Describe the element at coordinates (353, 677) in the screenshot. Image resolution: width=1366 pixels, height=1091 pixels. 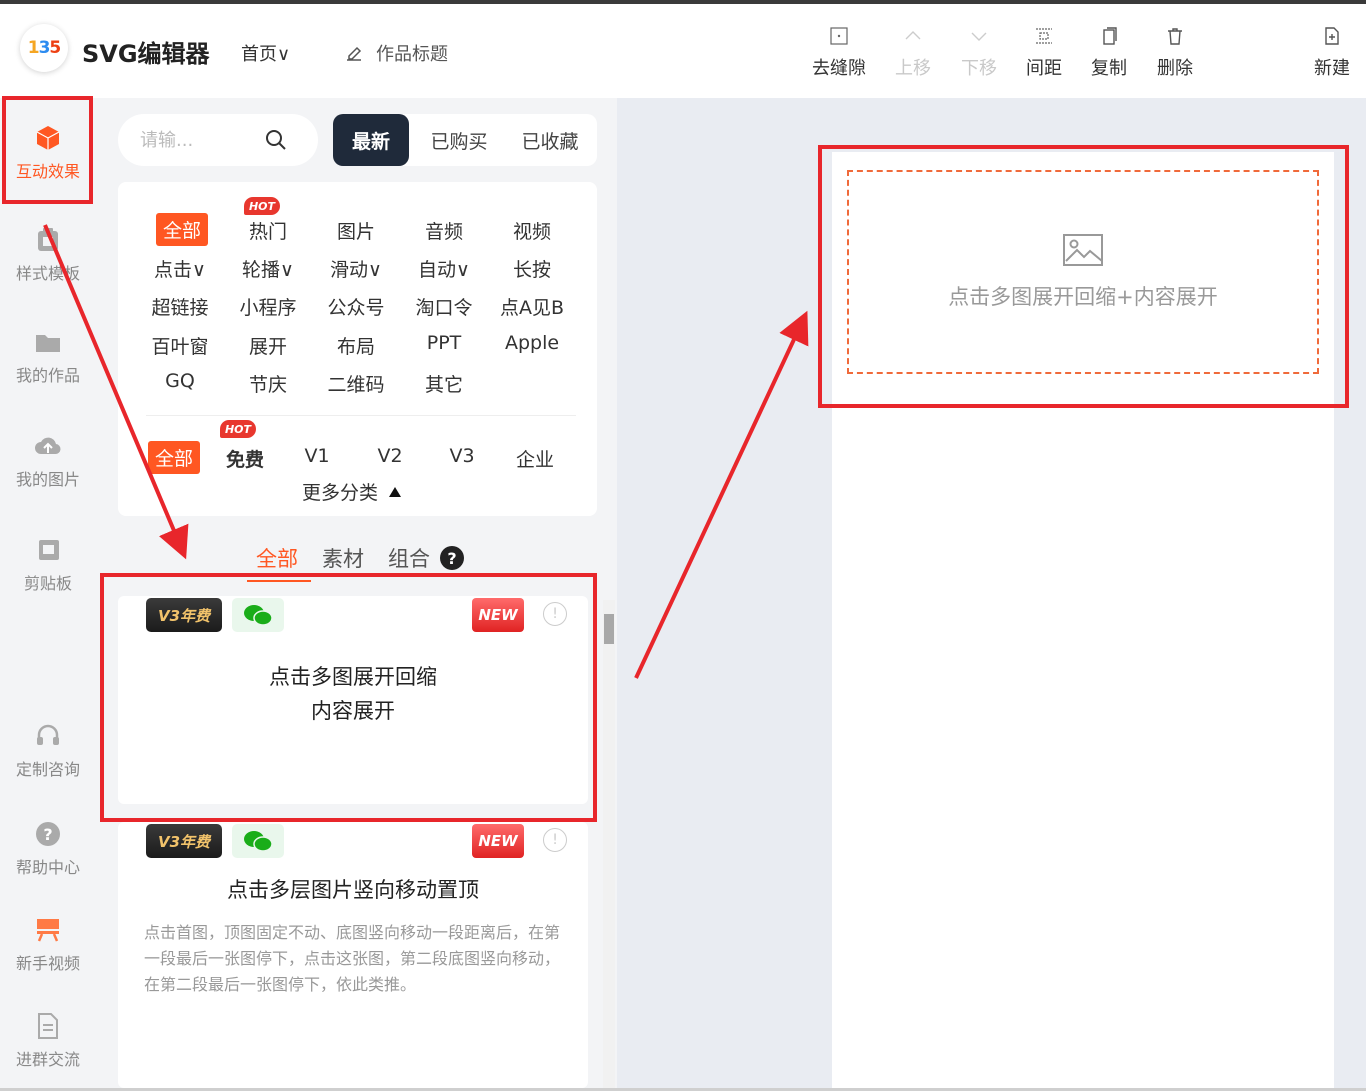
I see `effect-card-title-line1: 点击多图展开回缩` at that location.